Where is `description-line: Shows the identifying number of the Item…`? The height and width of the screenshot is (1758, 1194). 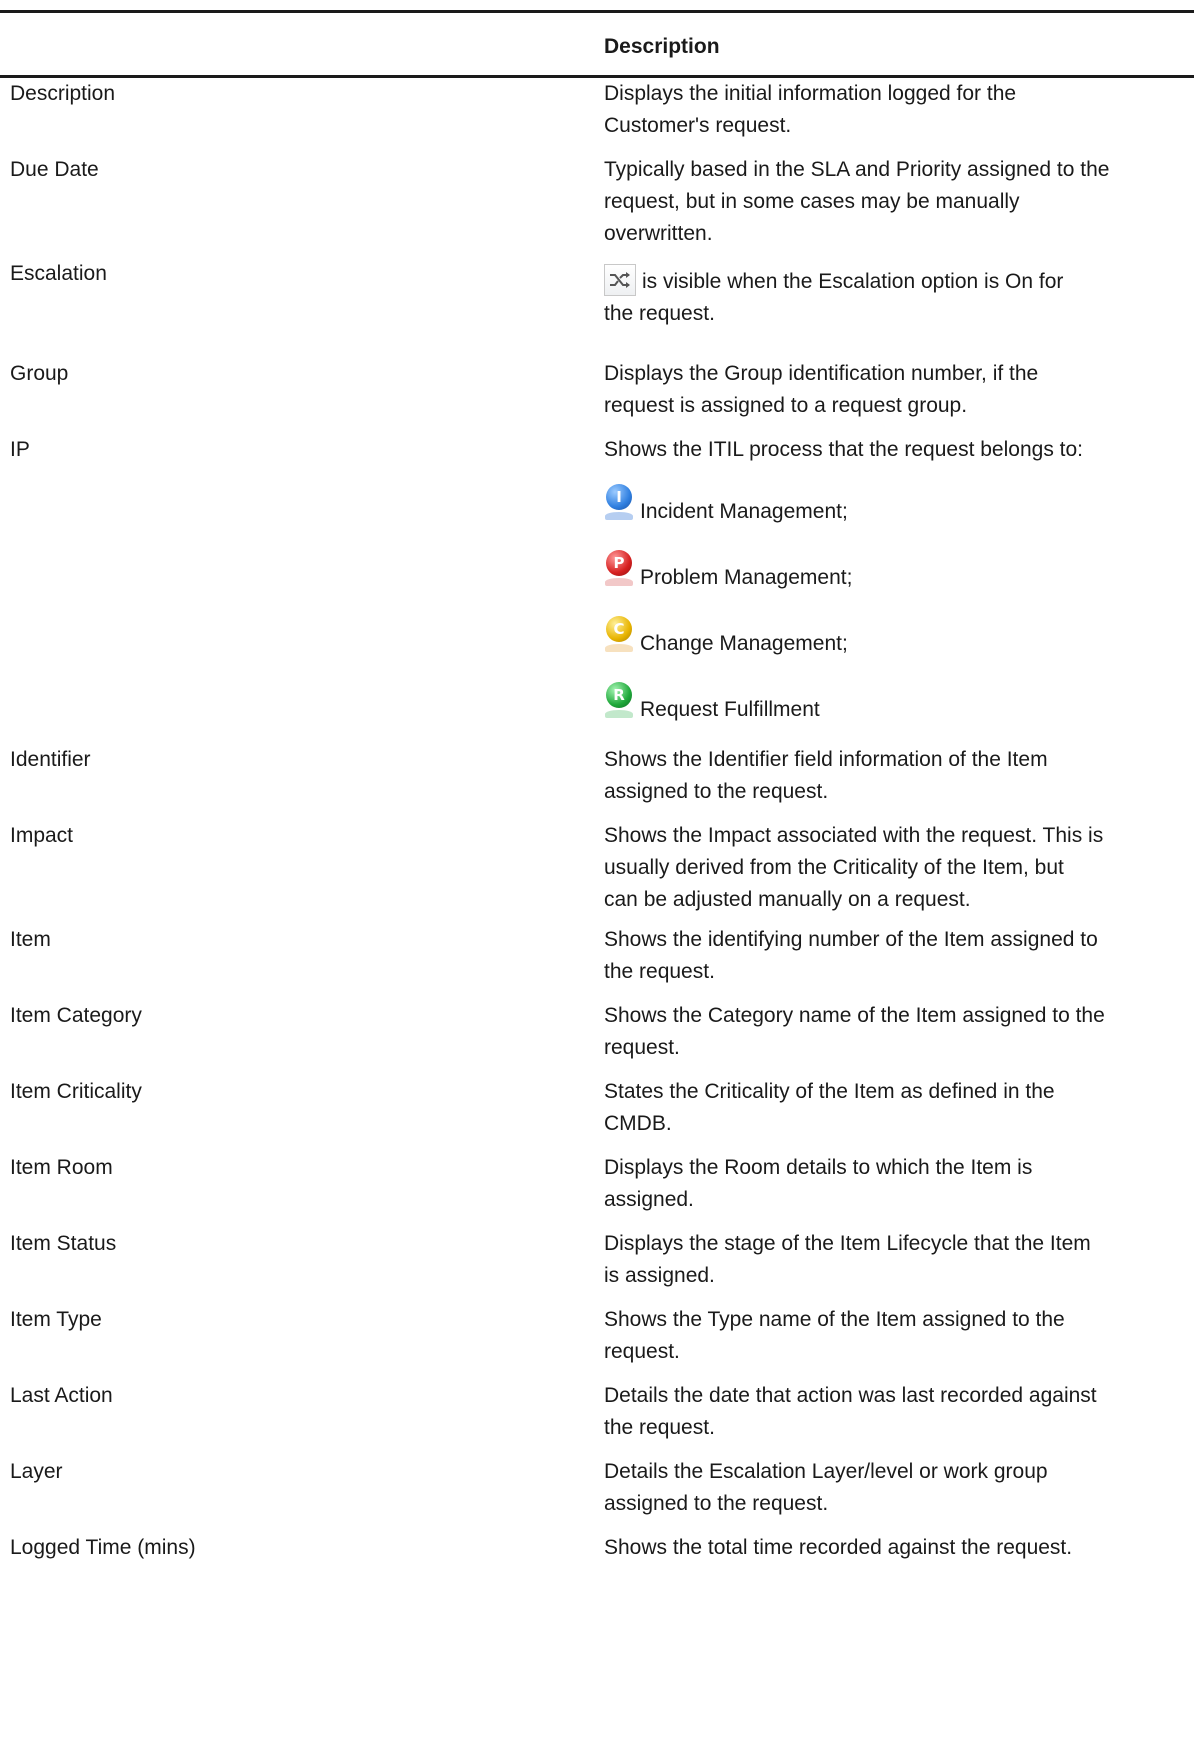
description-line: Shows the identifying number of the Item… is located at coordinates (851, 939).